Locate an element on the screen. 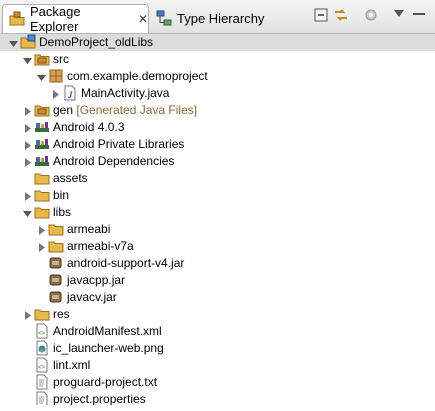 The width and height of the screenshot is (435, 411). tree-node-label: gen [Generated Java Files] is located at coordinates (125, 110).